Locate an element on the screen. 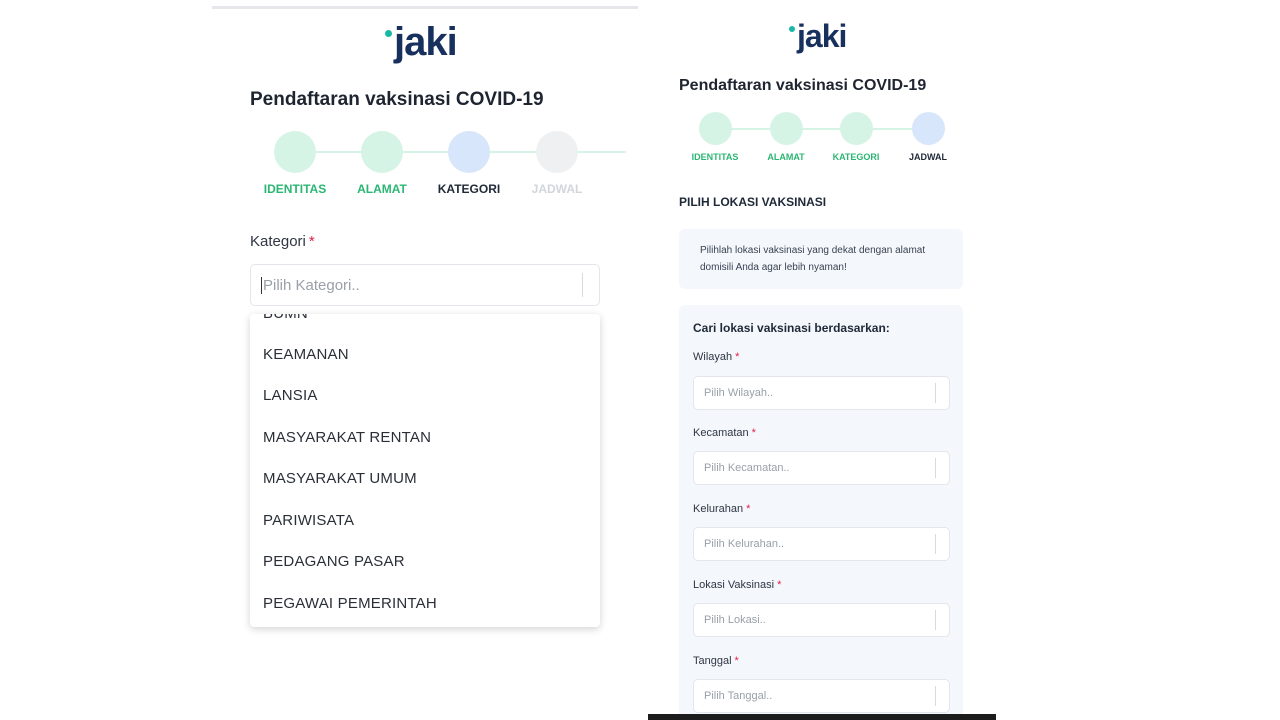 The image size is (1280, 720). lokasi-label: Lokasi Vaksinasi * is located at coordinates (737, 585).